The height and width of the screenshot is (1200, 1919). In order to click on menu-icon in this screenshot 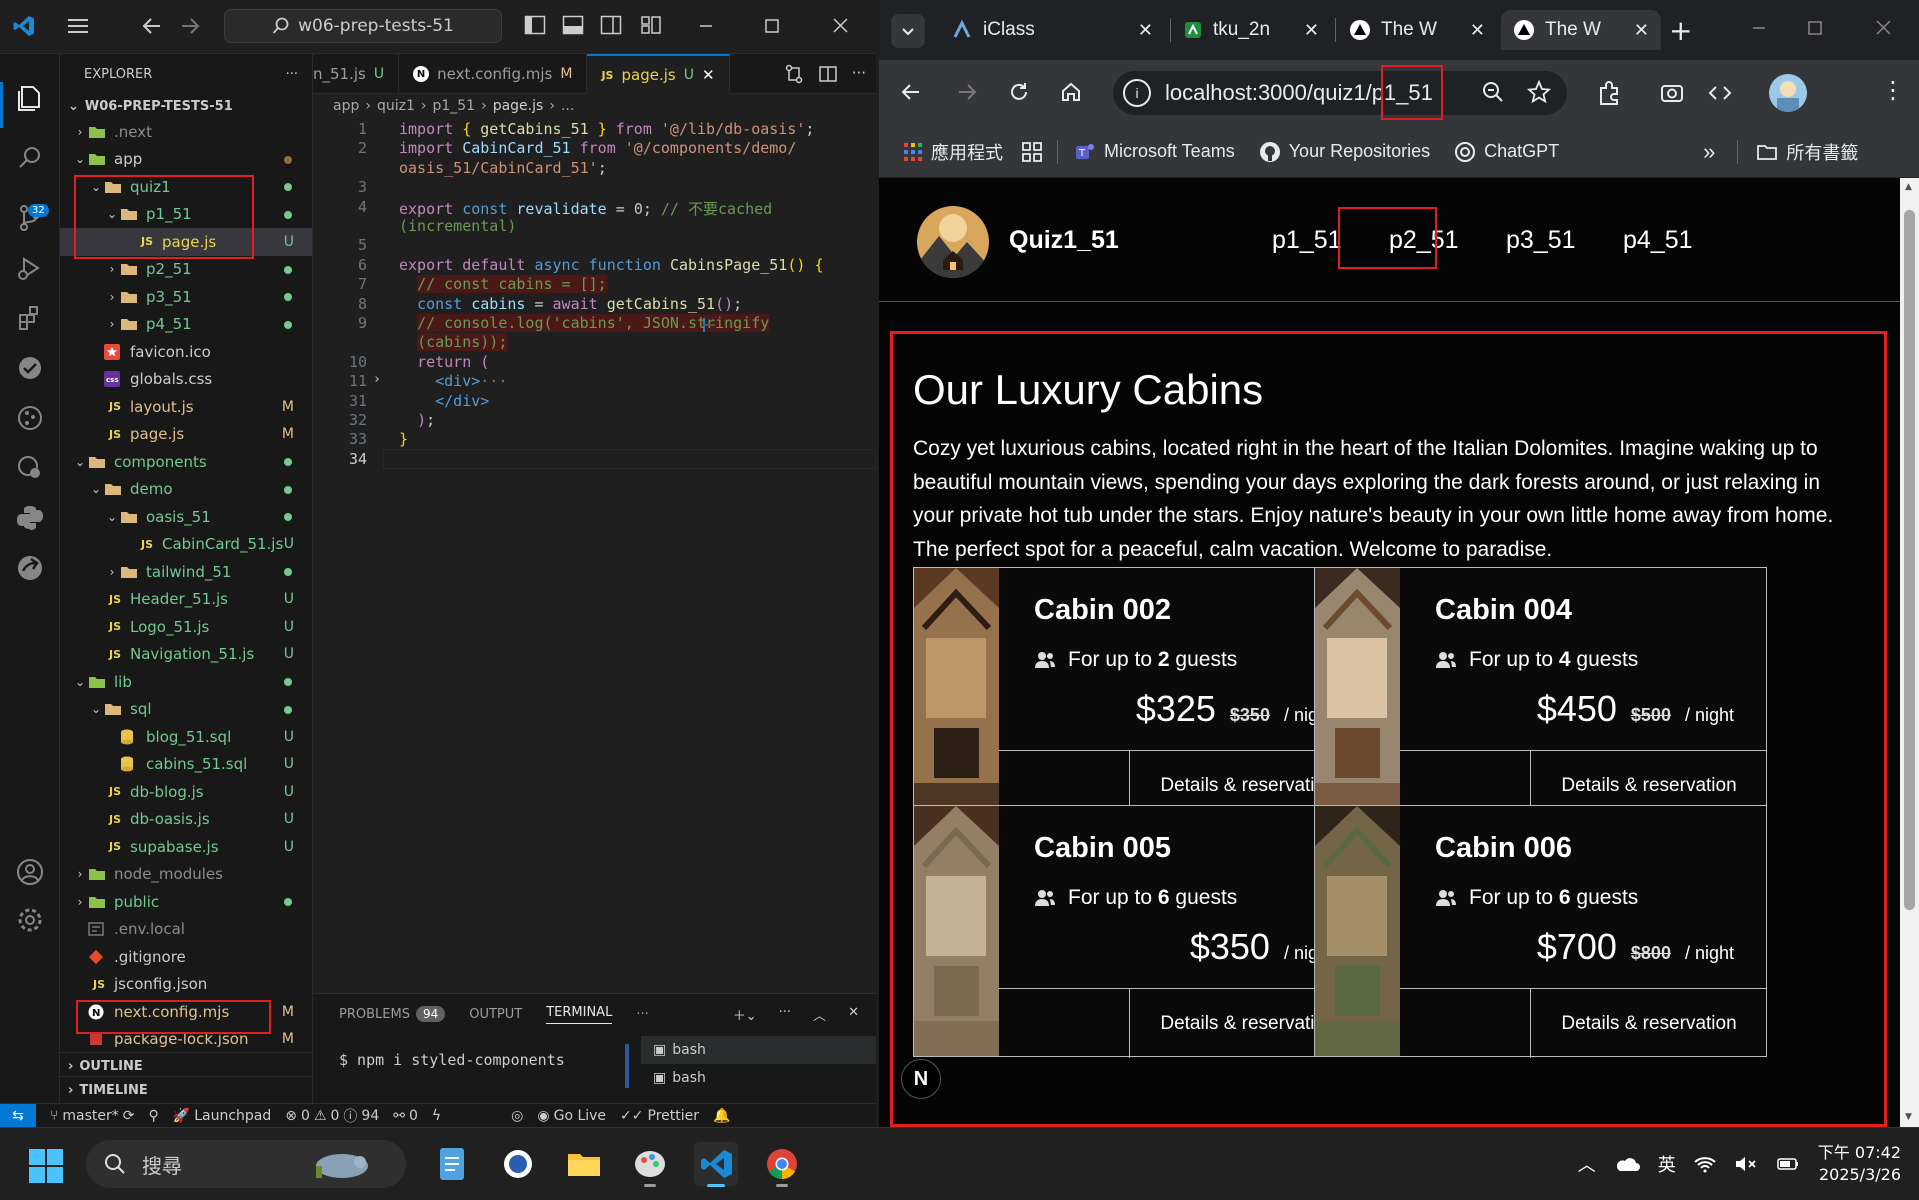, I will do `click(78, 26)`.